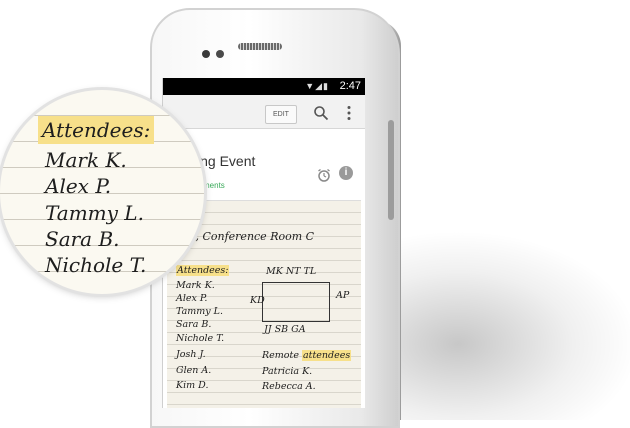 This screenshot has width=630, height=428. What do you see at coordinates (192, 385) in the screenshot?
I see `name-line: Kim D.` at bounding box center [192, 385].